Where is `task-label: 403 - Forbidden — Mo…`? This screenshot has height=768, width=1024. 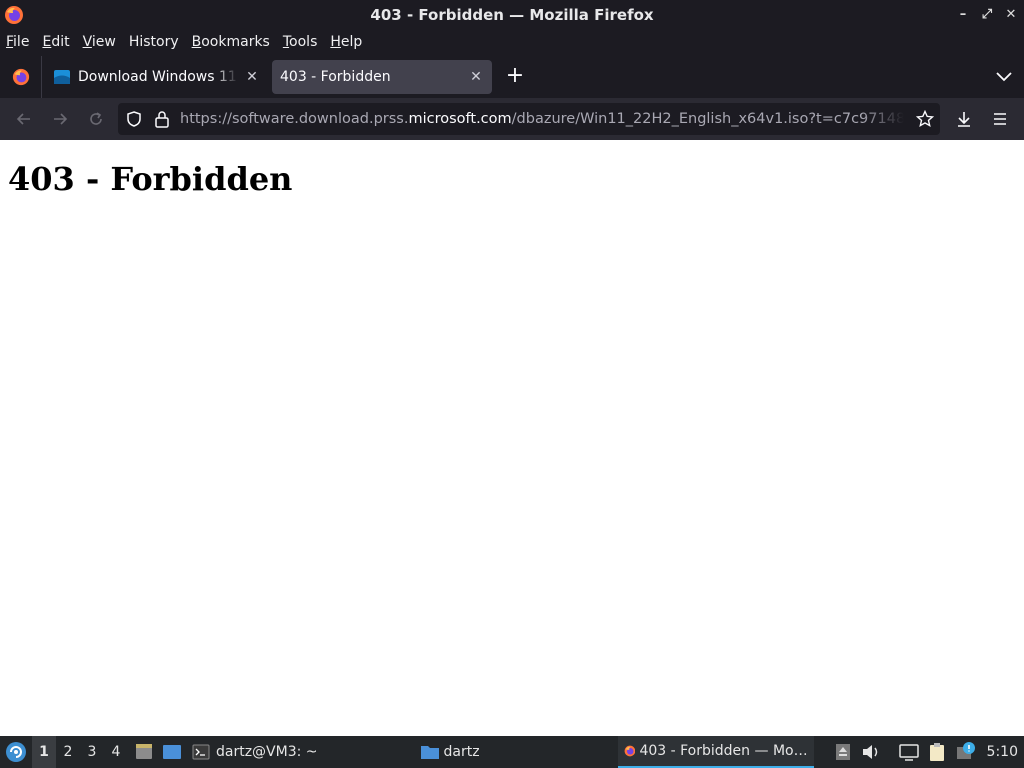 task-label: 403 - Forbidden — Mo… is located at coordinates (723, 751).